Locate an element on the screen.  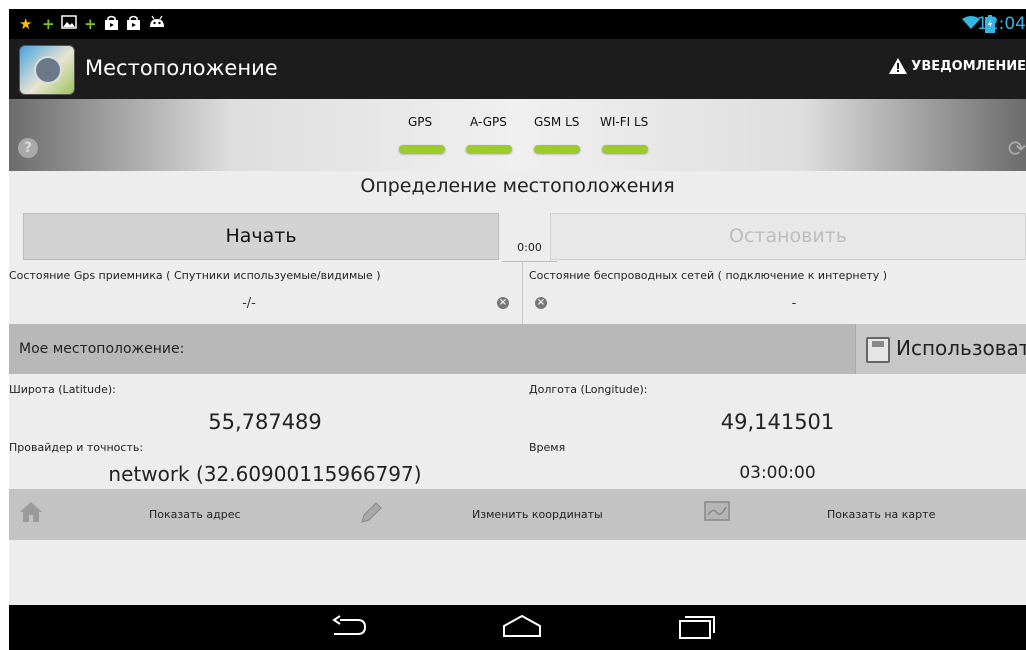
network-status-error-icon: × is located at coordinates (541, 303).